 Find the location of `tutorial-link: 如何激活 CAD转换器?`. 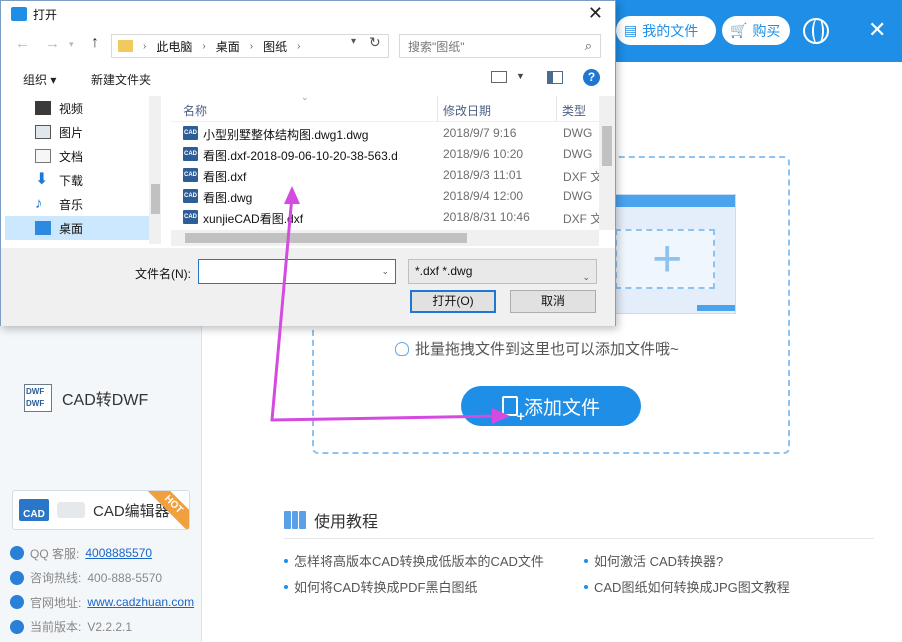

tutorial-link: 如何激活 CAD转换器? is located at coordinates (653, 560).